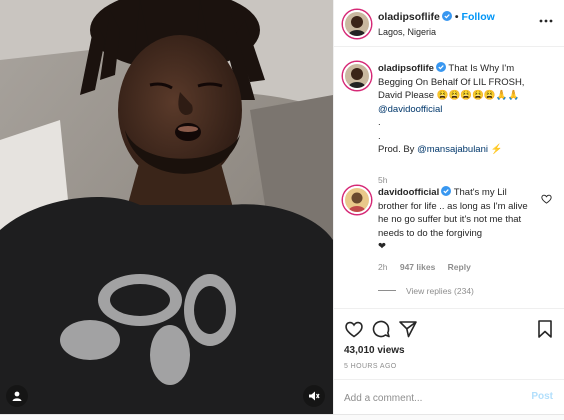 This screenshot has width=564, height=420. I want to click on post-actions: 43,010 views 5 HOURS AGO Post, so click(449, 361).